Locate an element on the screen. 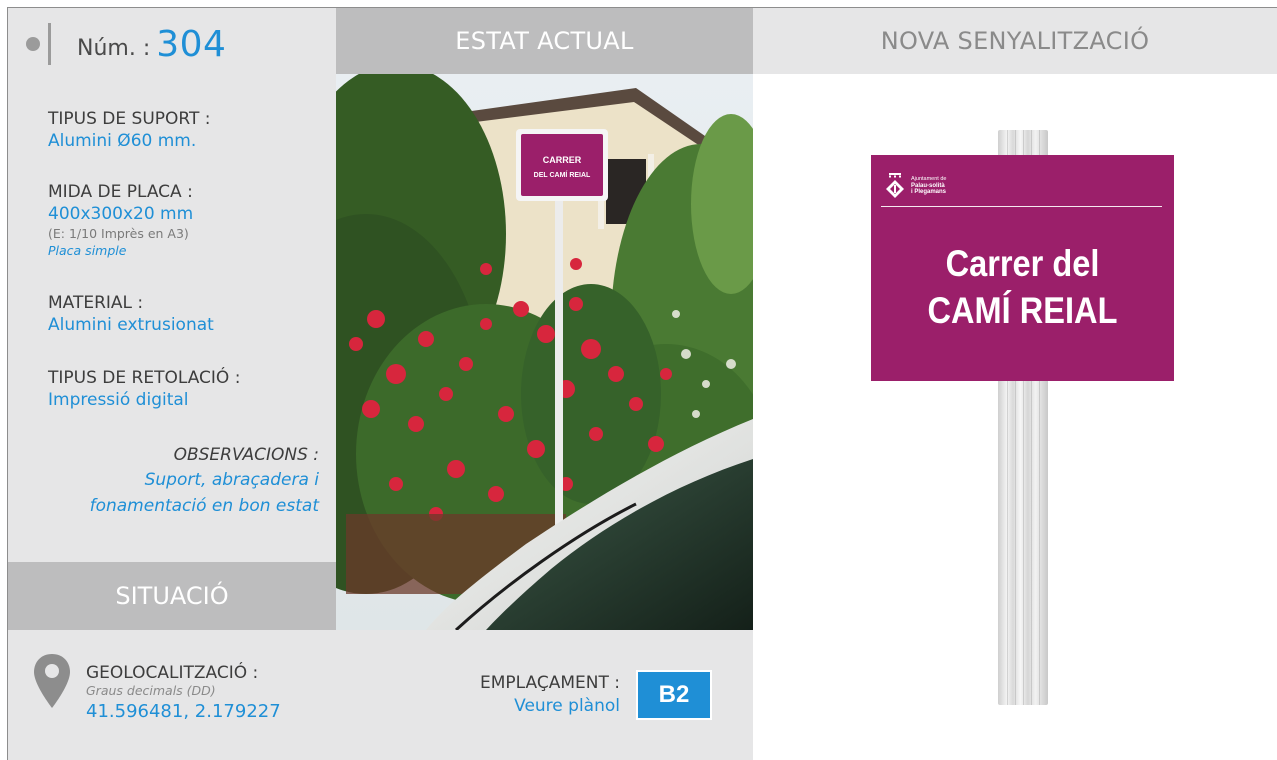 This screenshot has height=760, width=1277. street-name-line-1: Carrer del is located at coordinates (1022, 263).